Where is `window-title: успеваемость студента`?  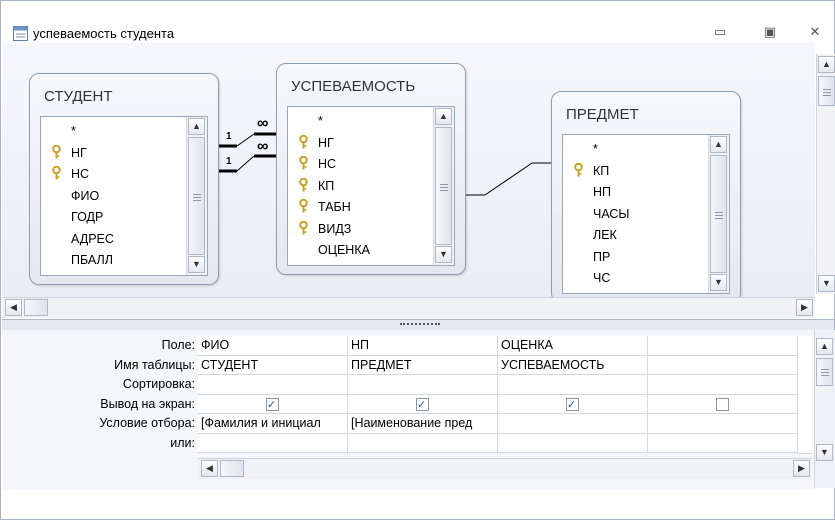 window-title: успеваемость студента is located at coordinates (104, 33).